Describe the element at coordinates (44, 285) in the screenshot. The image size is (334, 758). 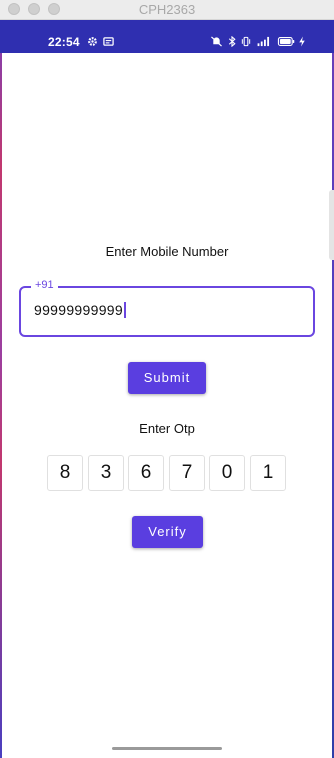
I see `country-code-label: +91` at that location.